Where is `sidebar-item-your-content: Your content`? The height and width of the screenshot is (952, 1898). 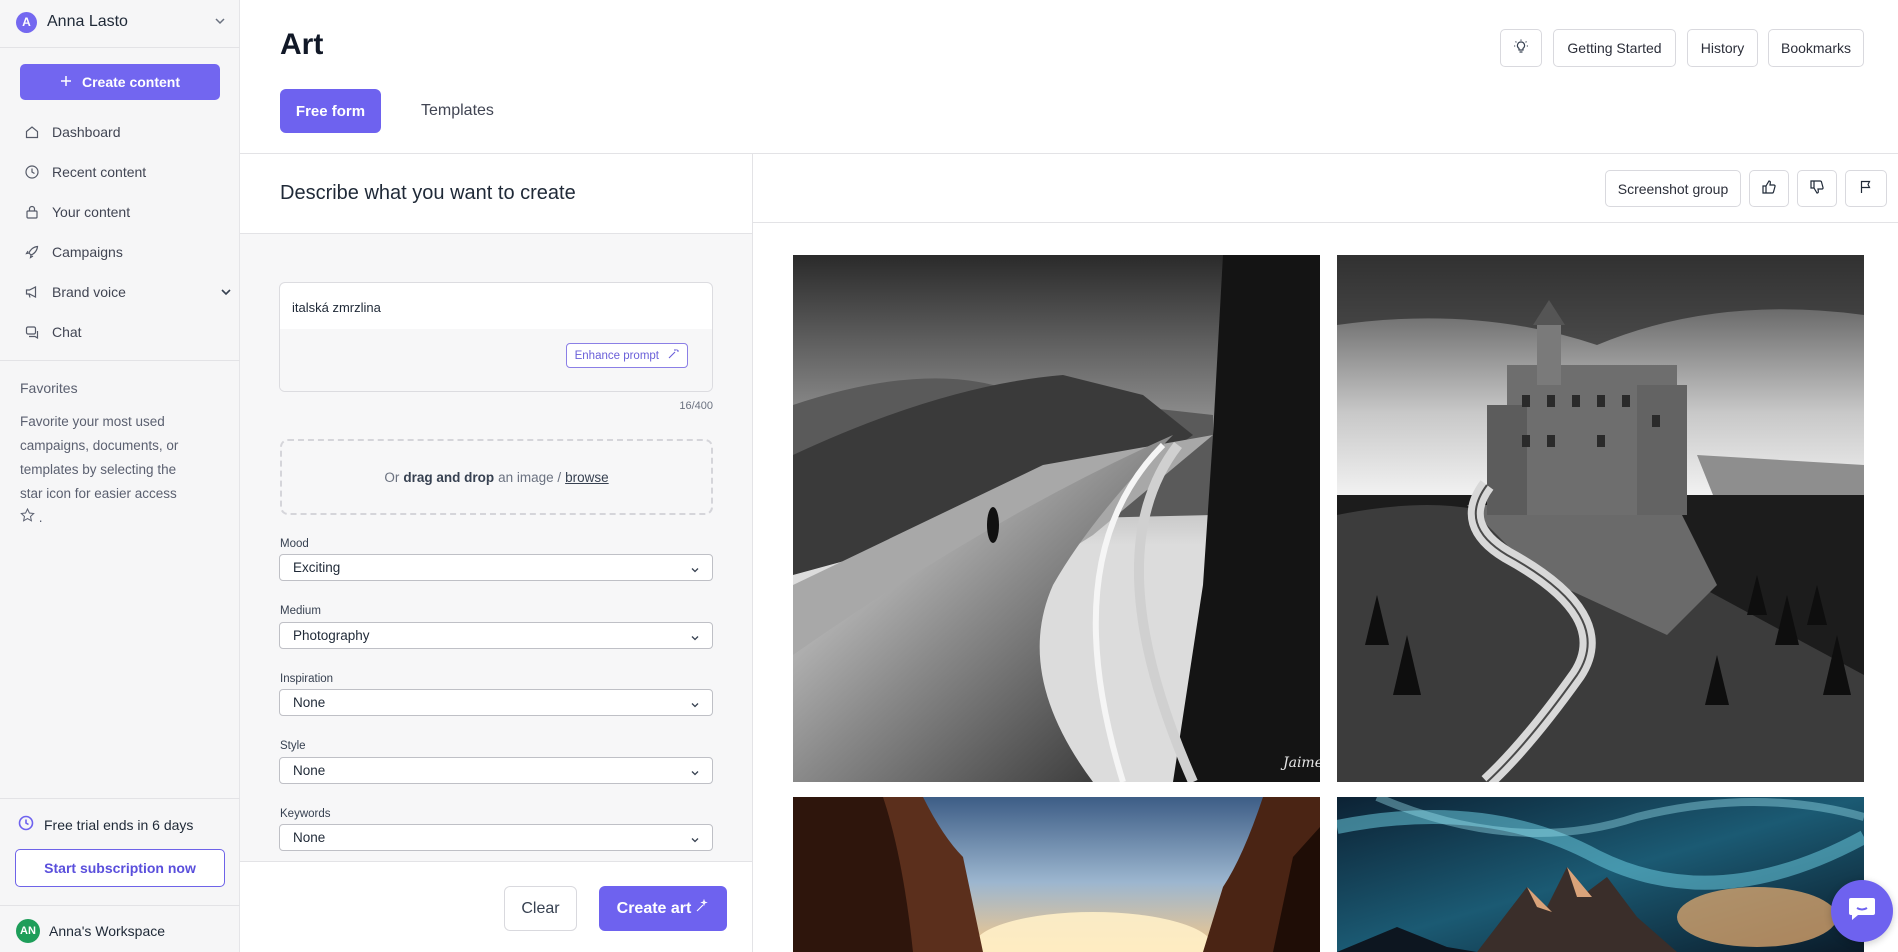
sidebar-item-your-content: Your content is located at coordinates (124, 212).